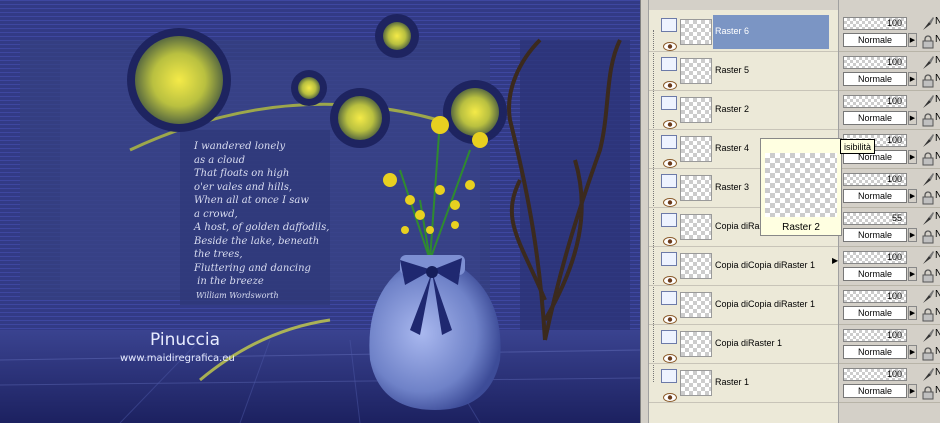 This screenshot has height=423, width=940. I want to click on layer-row: Raster 1, so click(743, 384).